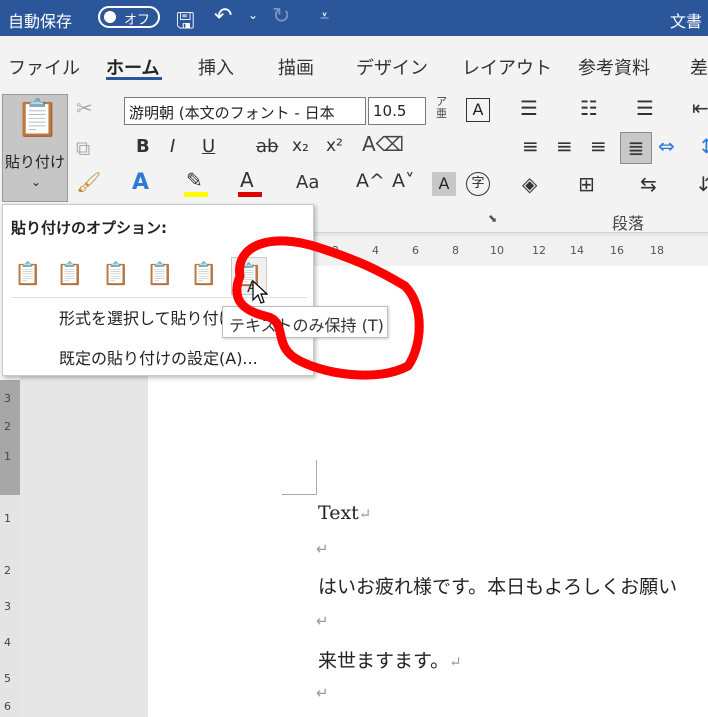  I want to click on paste-label: 貼り付け, so click(35, 162).